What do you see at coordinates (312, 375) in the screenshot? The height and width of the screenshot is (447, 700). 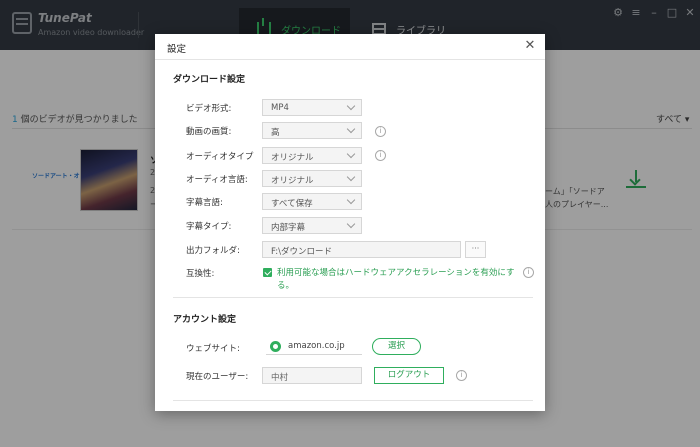 I see `current-user-field: 中村` at bounding box center [312, 375].